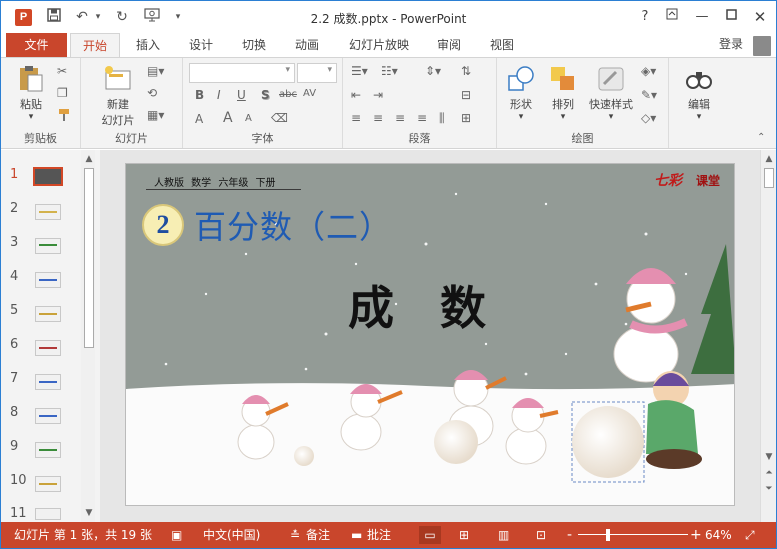 The height and width of the screenshot is (549, 777). Describe the element at coordinates (400, 118) in the screenshot. I see `align-right-icon: ≡` at that location.